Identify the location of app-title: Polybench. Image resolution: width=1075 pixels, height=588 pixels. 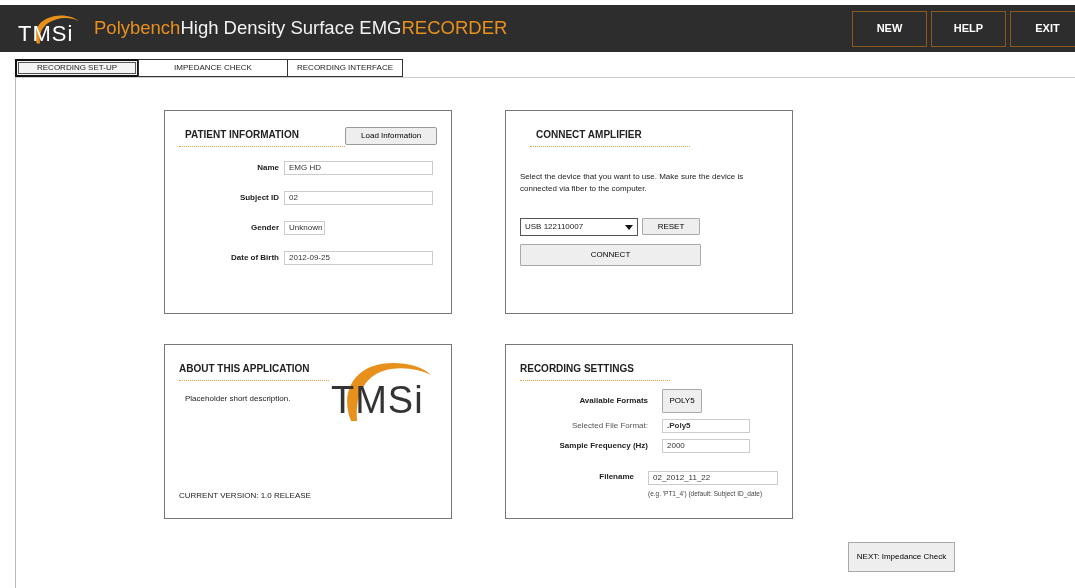
(137, 28).